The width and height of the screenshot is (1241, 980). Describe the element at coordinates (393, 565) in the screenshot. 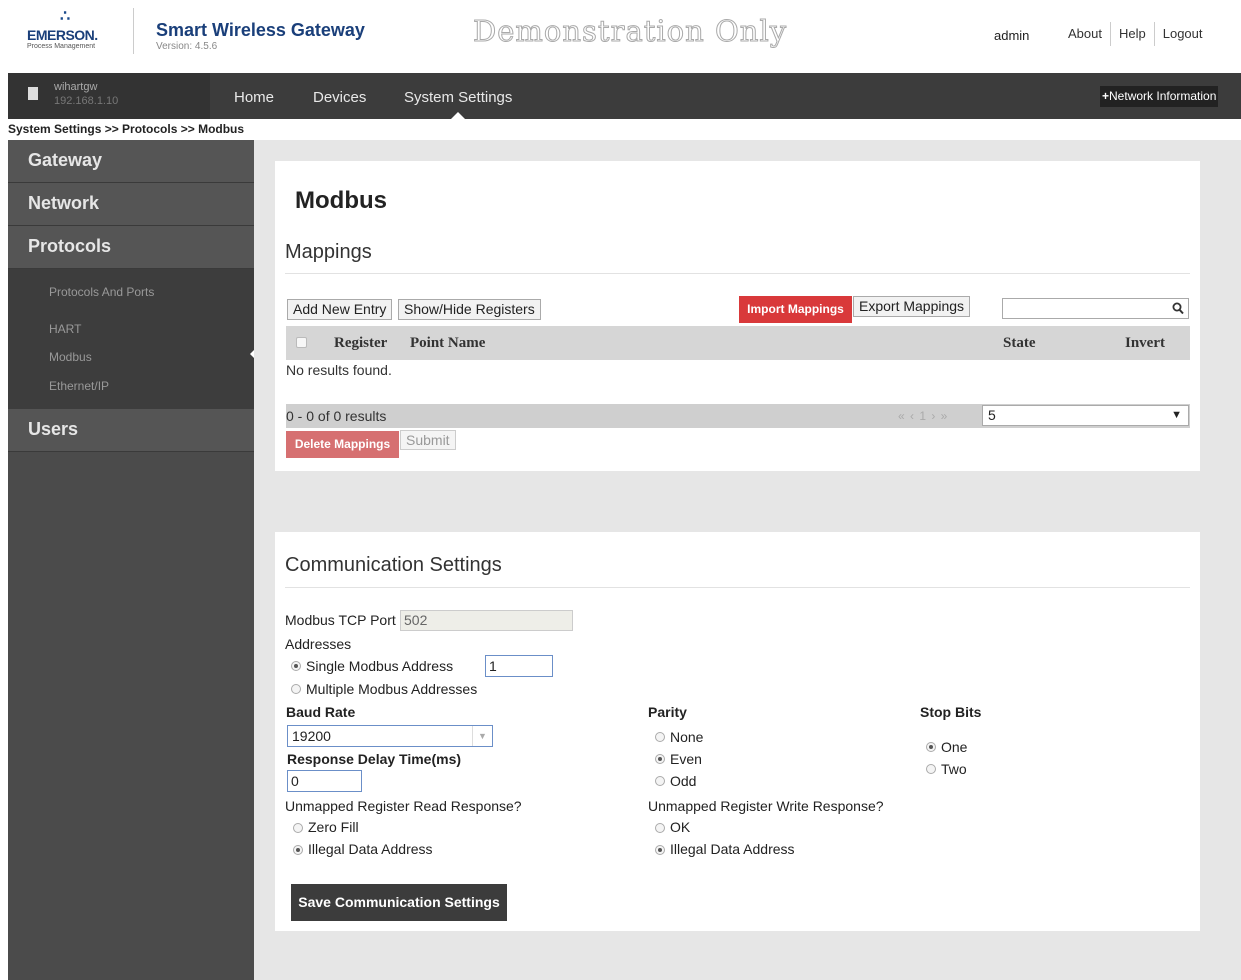

I see `communication-settings-title: Communication Settings` at that location.